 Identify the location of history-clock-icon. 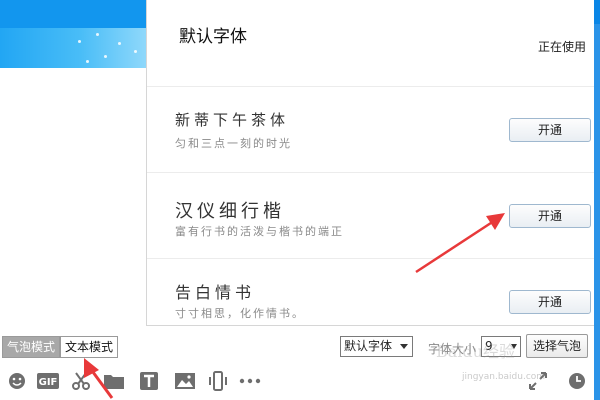
(577, 381).